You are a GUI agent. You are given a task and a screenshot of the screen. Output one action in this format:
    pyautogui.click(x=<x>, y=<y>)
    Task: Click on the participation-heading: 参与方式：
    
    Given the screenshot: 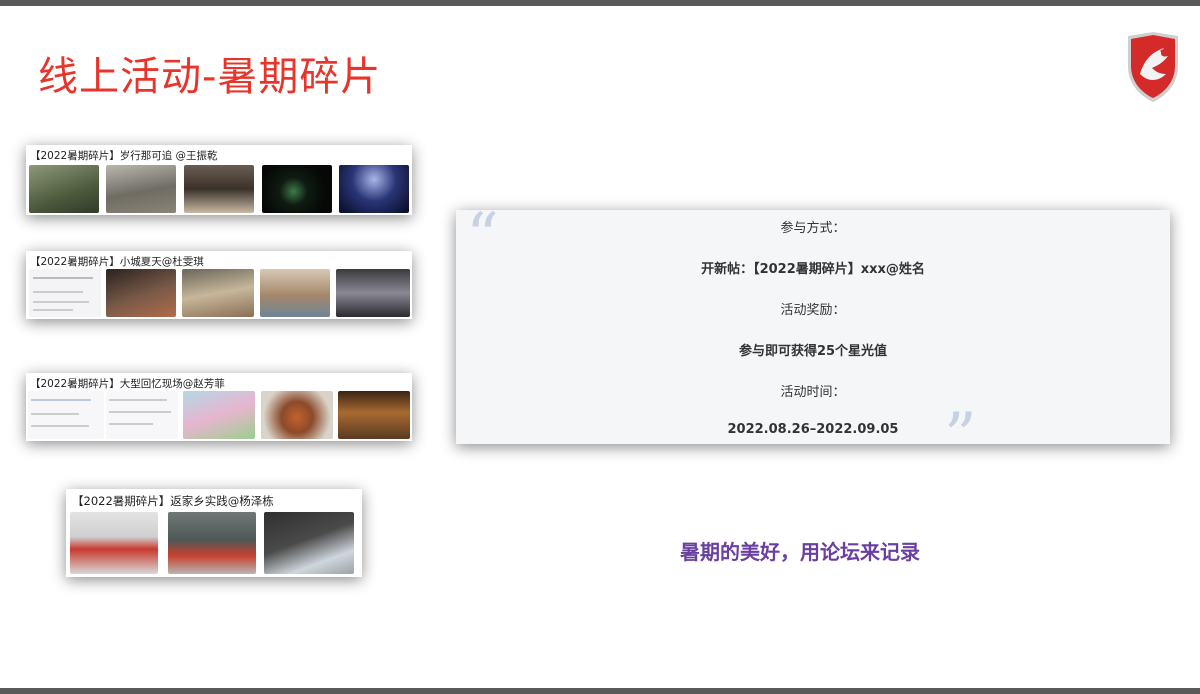 What is the action you would take?
    pyautogui.click(x=813, y=228)
    